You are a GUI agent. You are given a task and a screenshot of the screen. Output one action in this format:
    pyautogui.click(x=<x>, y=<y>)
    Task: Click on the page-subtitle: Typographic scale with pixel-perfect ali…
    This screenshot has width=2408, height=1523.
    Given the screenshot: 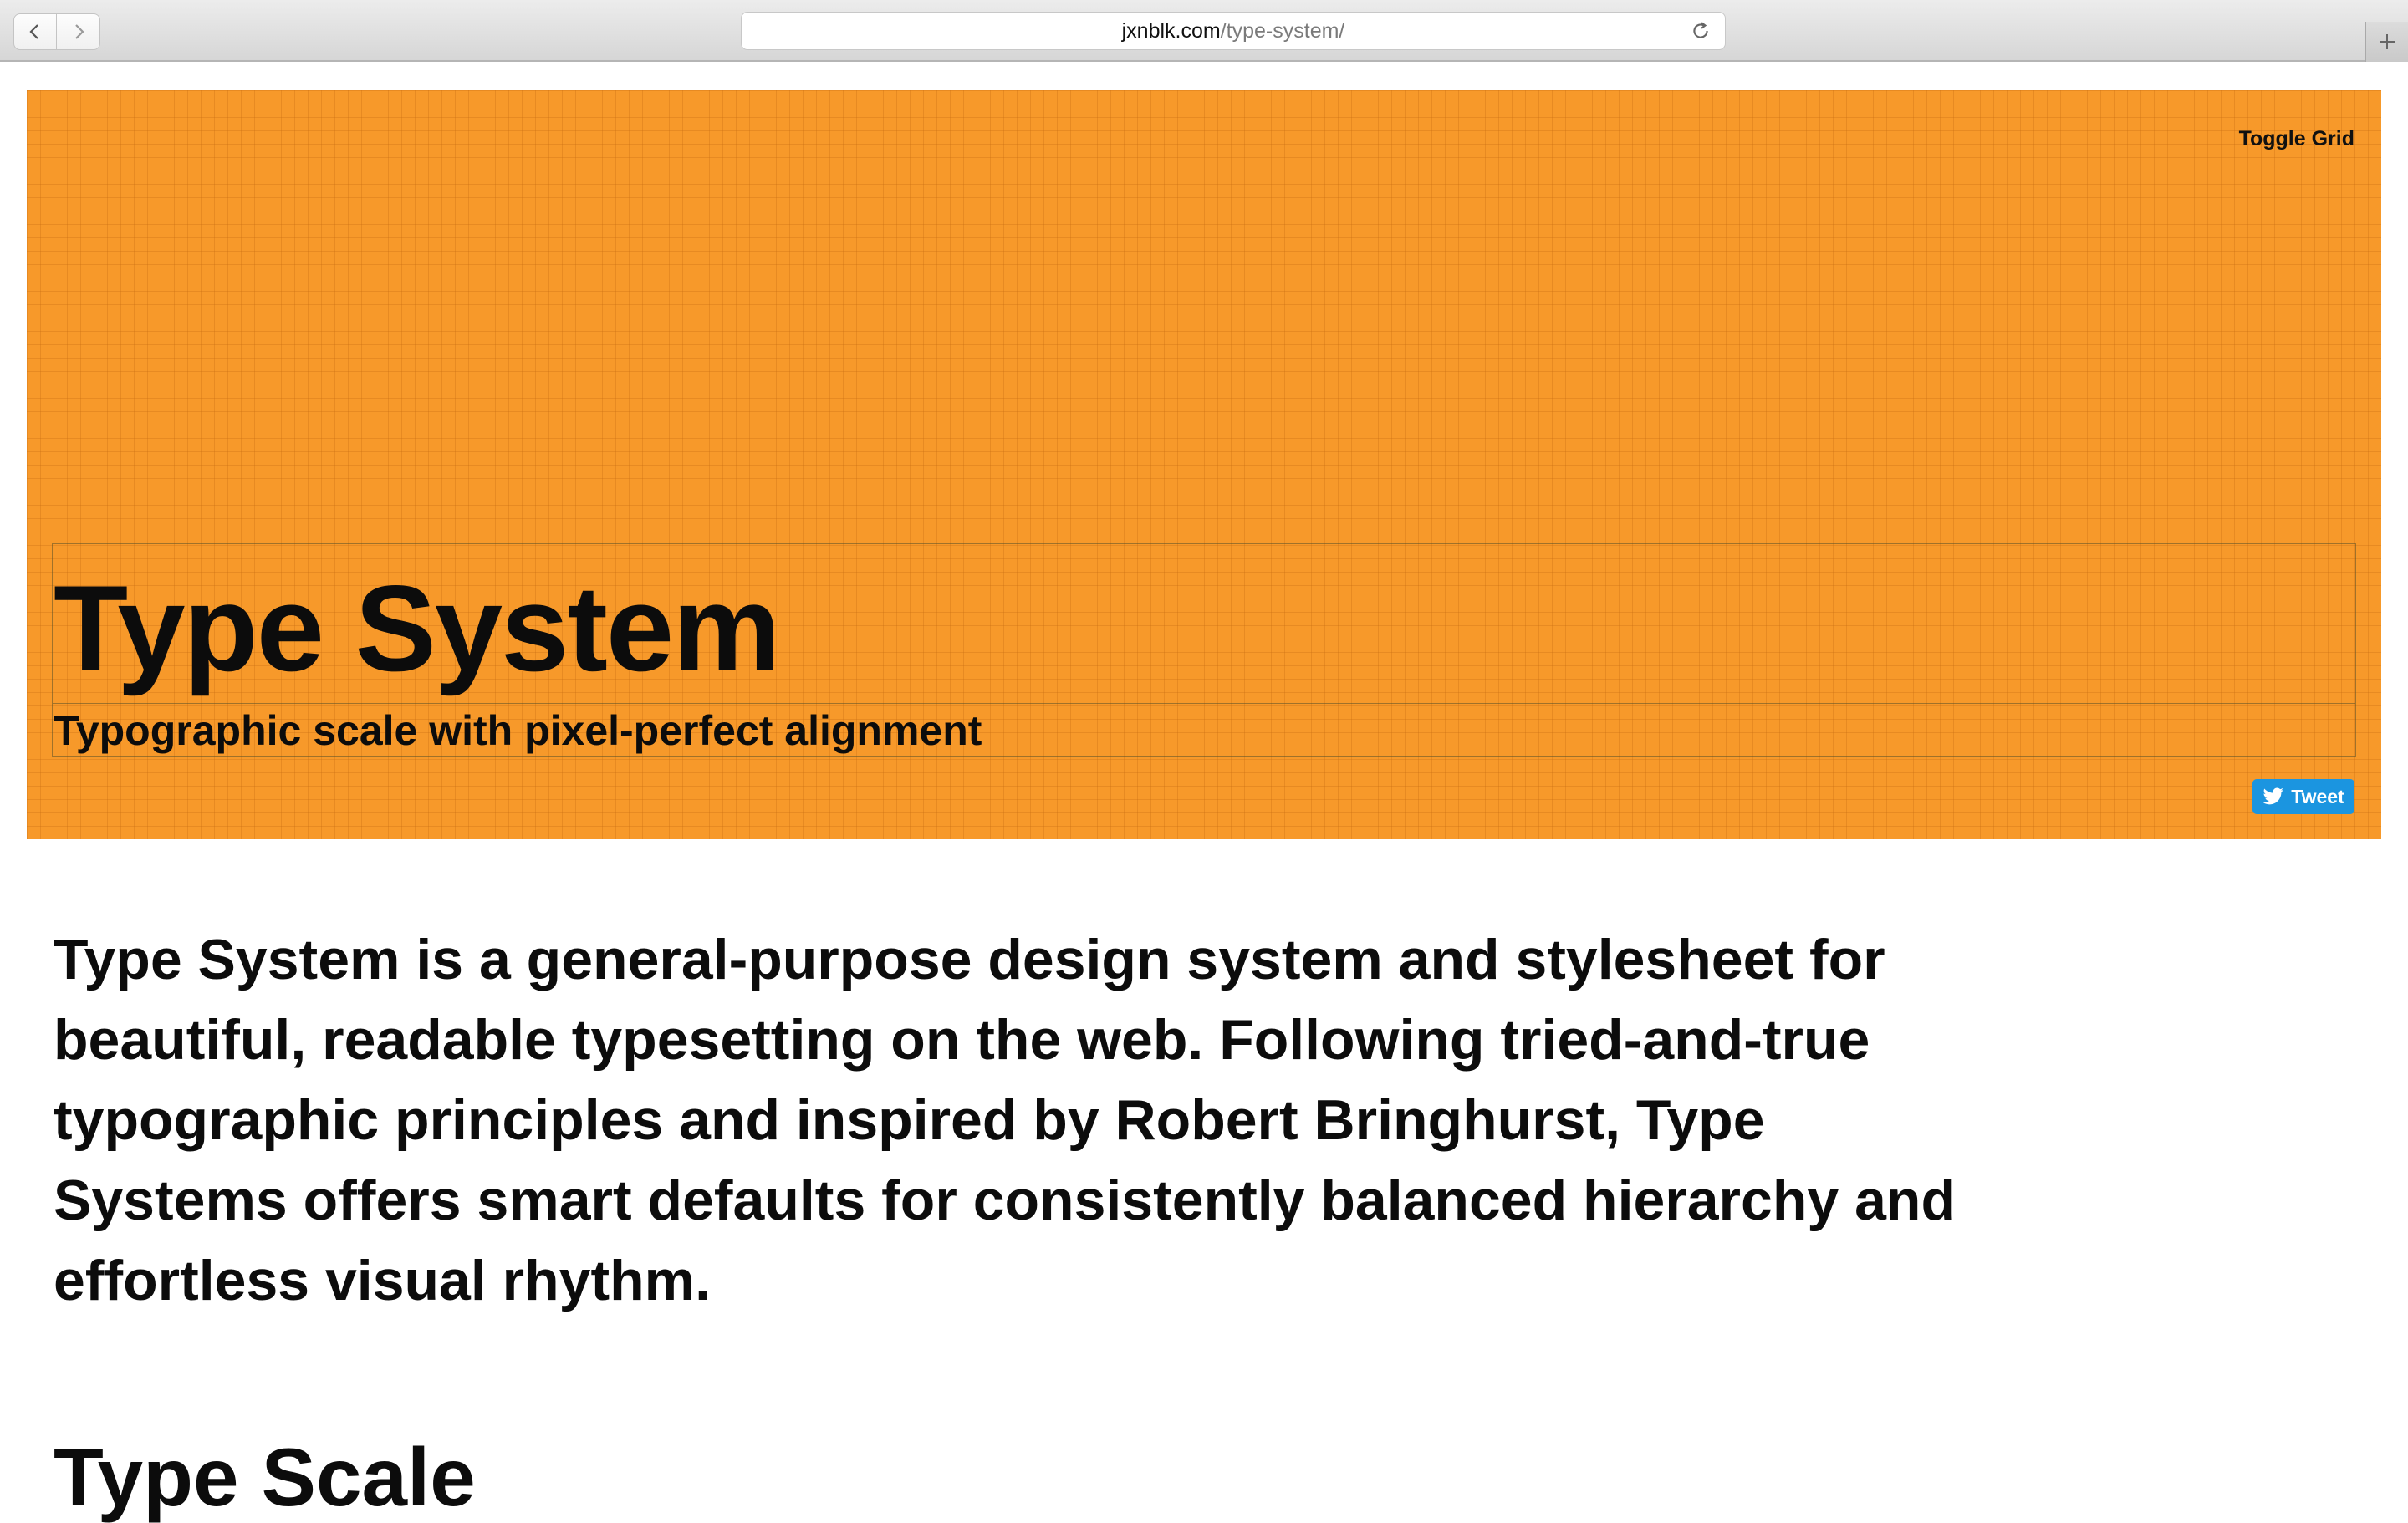 What is the action you would take?
    pyautogui.click(x=518, y=731)
    